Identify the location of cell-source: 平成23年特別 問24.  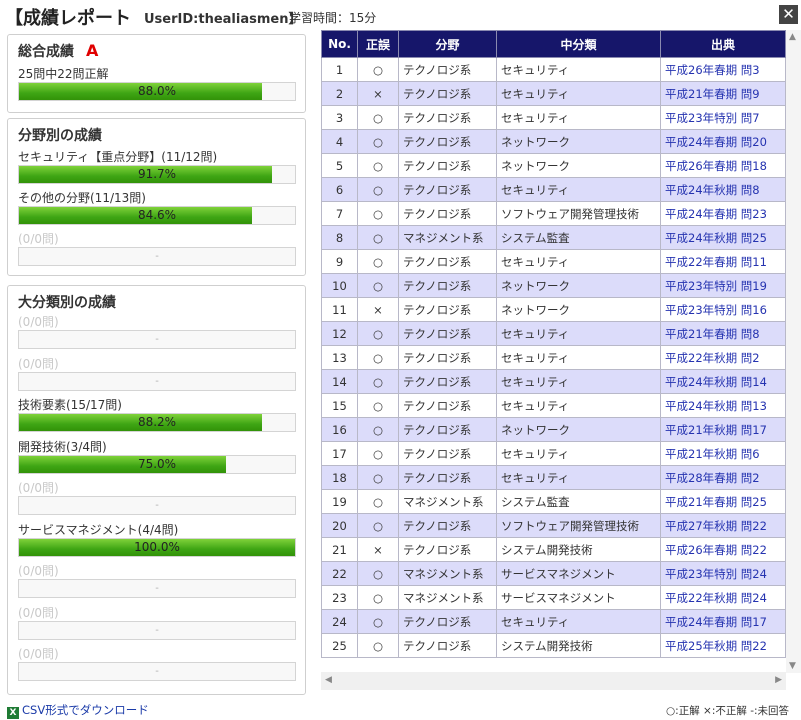
(723, 573).